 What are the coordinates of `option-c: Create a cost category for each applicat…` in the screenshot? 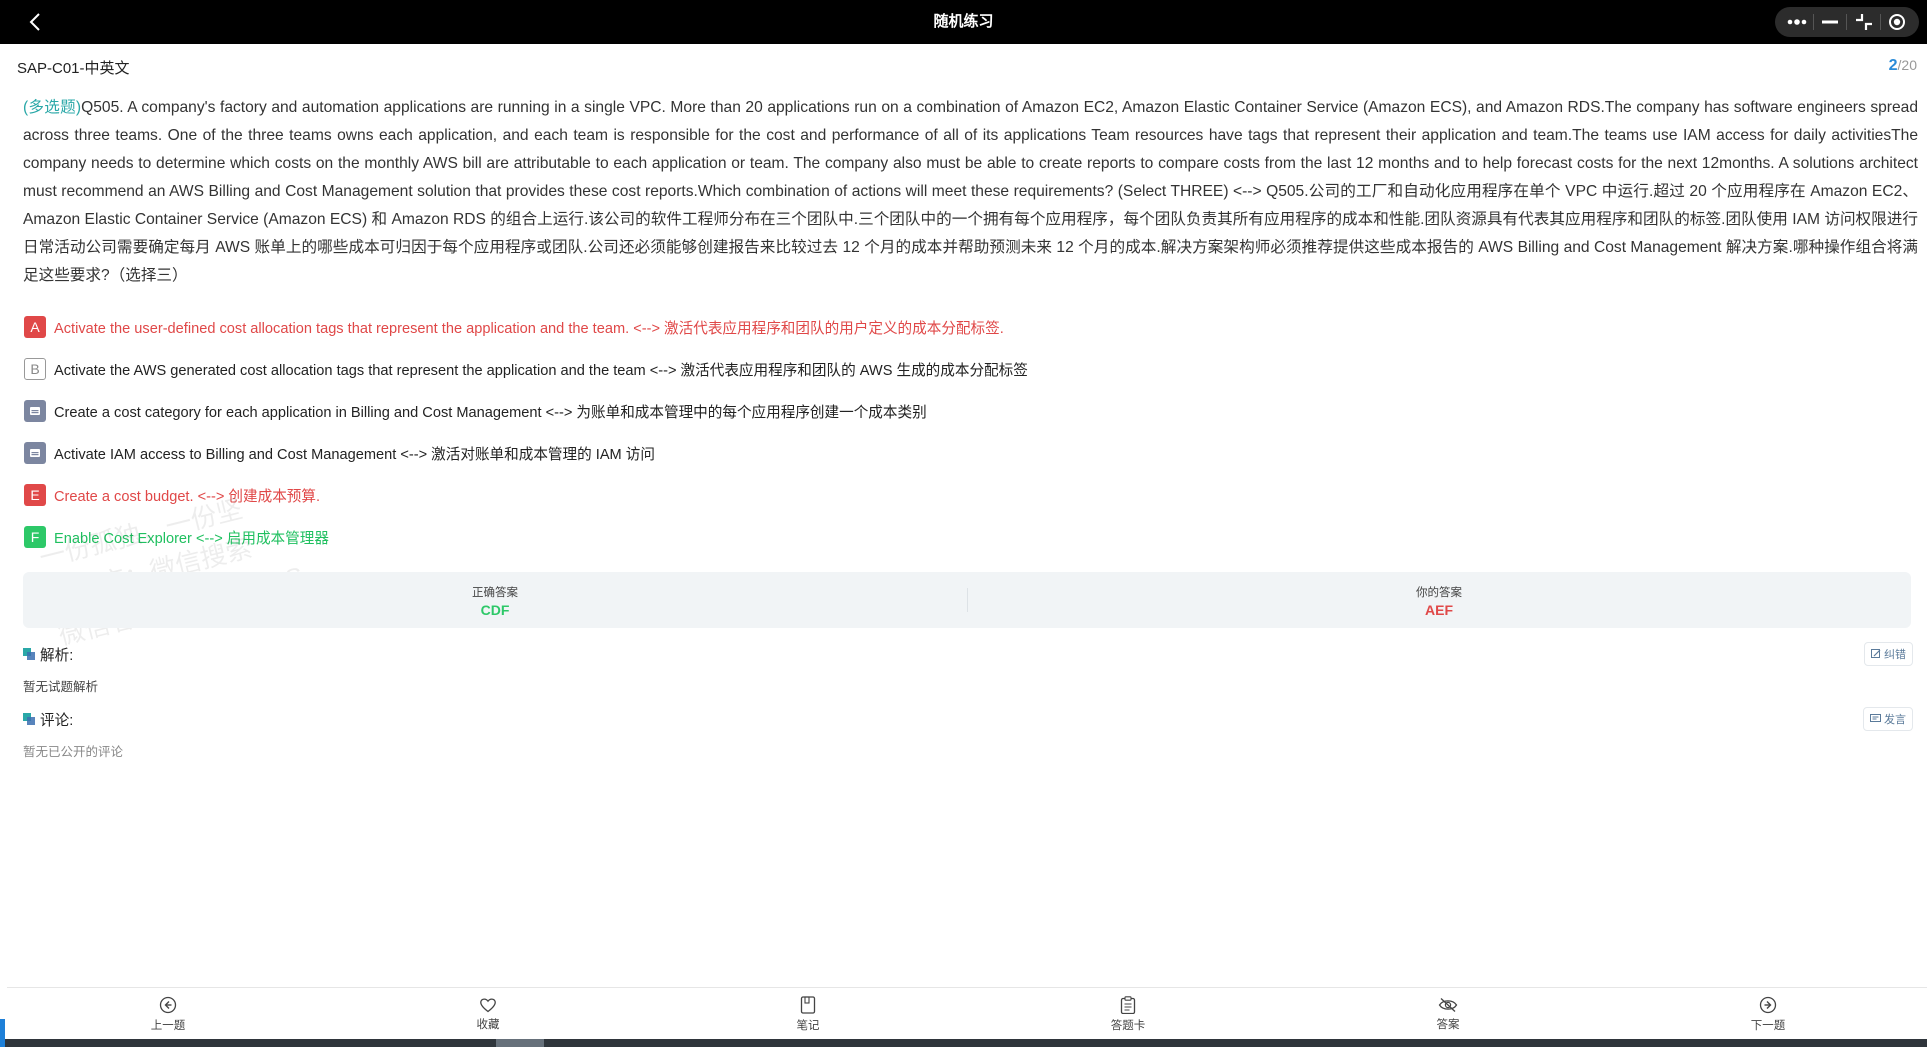 It's located at (964, 411).